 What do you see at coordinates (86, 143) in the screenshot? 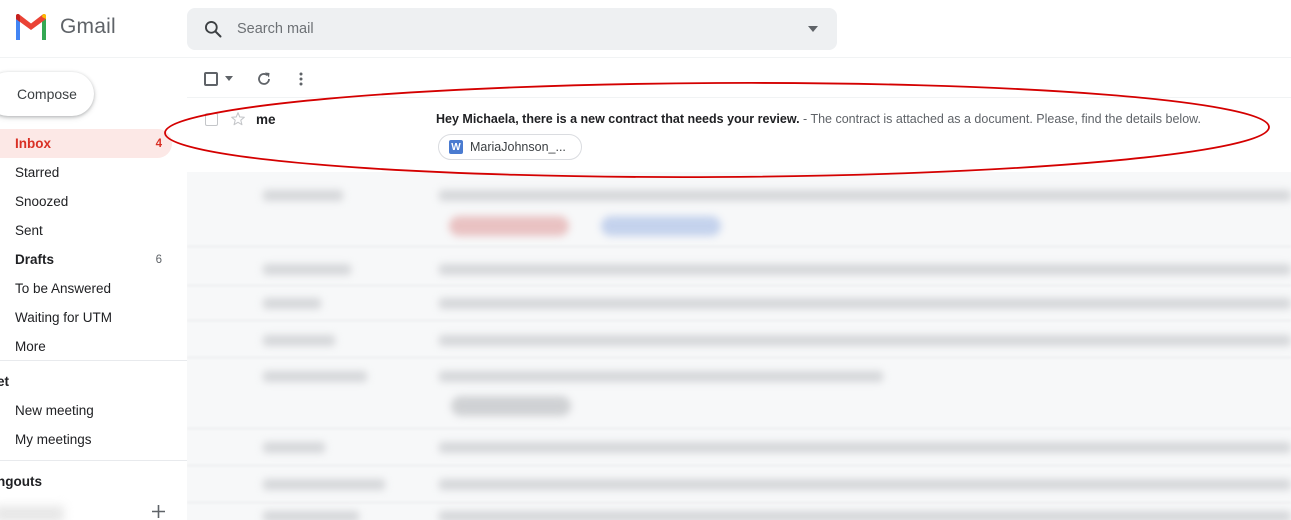
I see `sidebar-item-inbox: Inbox 4` at bounding box center [86, 143].